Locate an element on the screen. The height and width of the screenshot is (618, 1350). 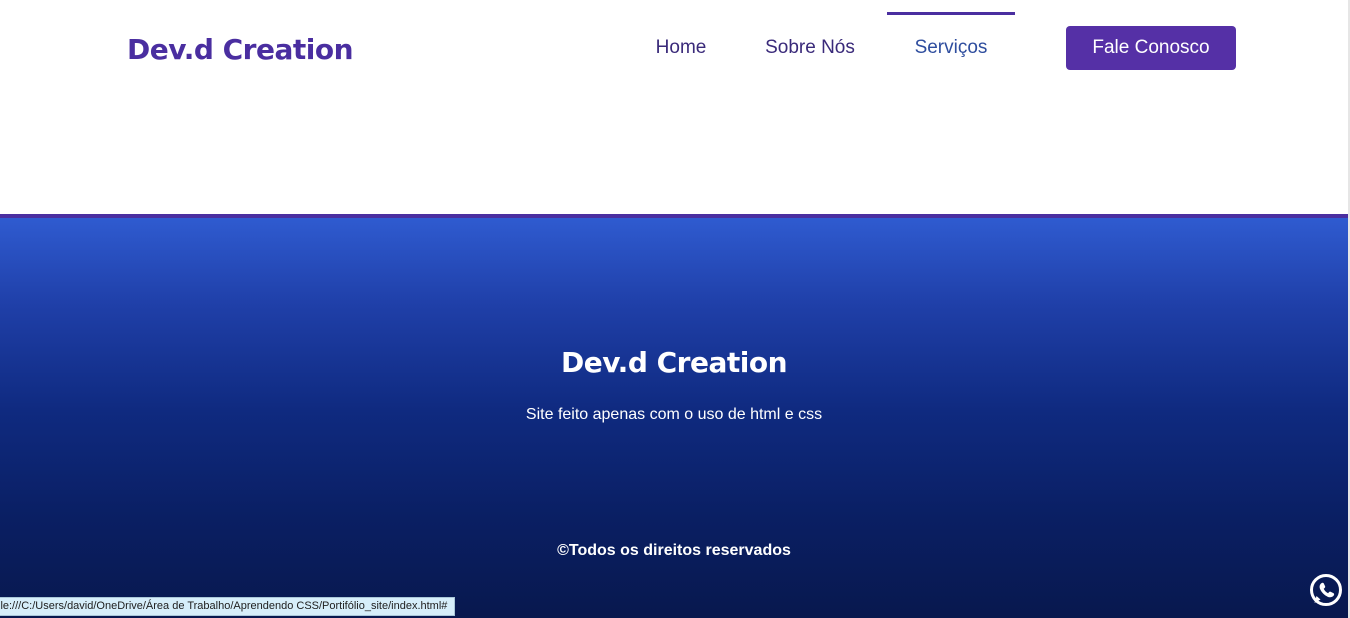
footer-title: Dev.d Creation is located at coordinates (674, 362).